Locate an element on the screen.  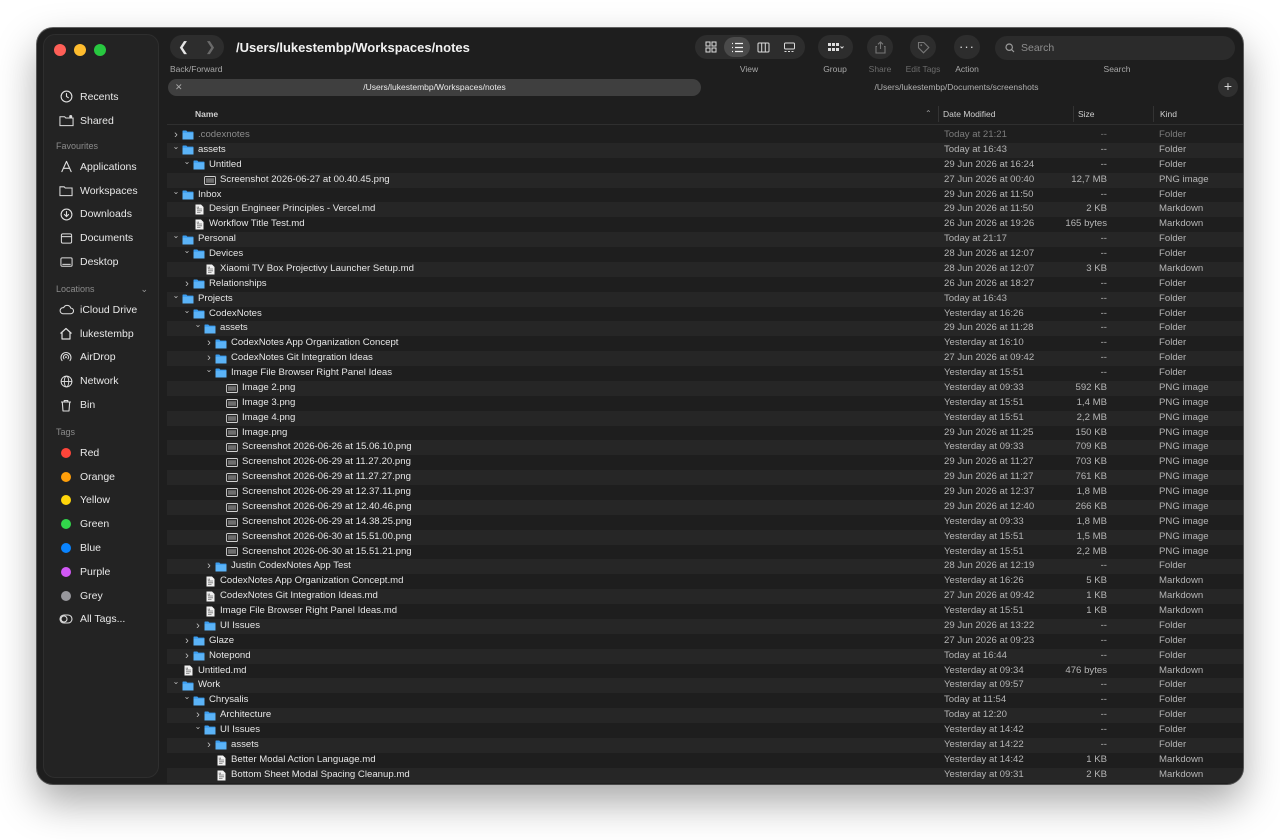
column-view-button is located at coordinates (763, 47).